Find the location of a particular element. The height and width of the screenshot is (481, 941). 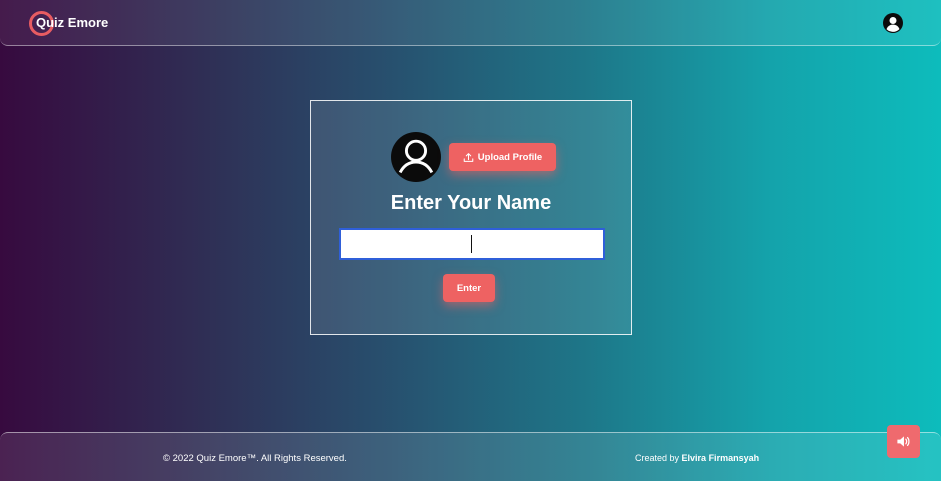

upload-profile-button: Upload Profile is located at coordinates (502, 157).